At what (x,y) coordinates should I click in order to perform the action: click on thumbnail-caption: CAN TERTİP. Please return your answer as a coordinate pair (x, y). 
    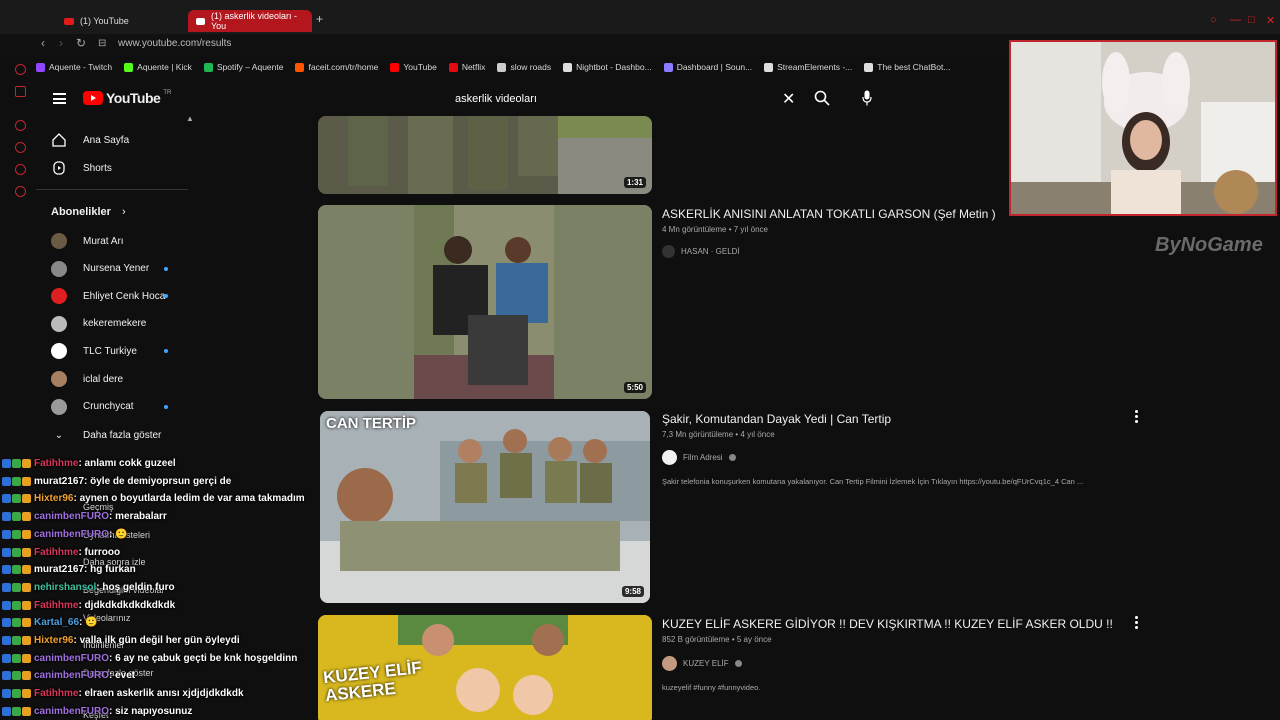
    Looking at the image, I should click on (371, 423).